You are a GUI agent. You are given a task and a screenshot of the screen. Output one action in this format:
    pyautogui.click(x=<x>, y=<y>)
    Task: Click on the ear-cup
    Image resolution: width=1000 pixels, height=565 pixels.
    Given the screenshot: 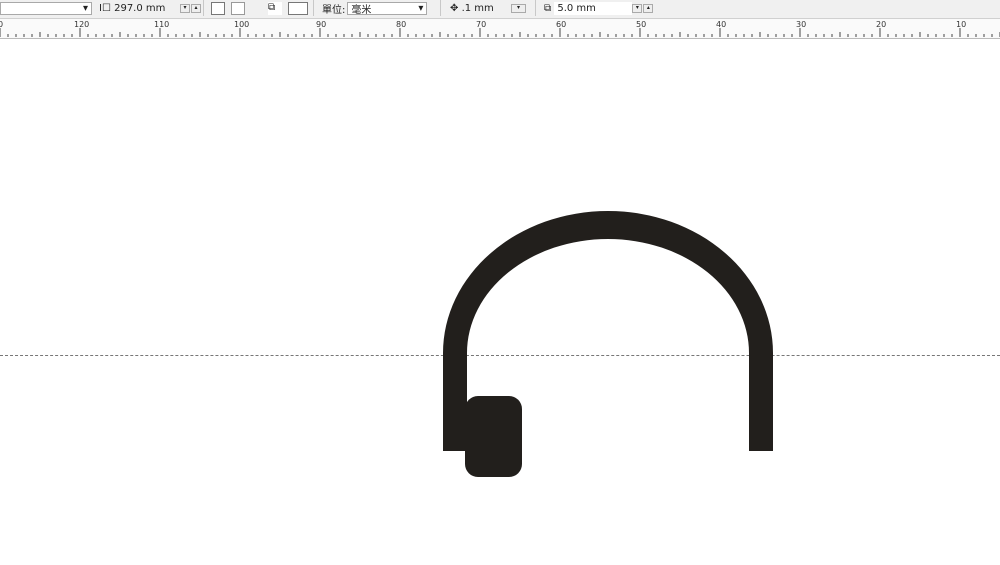 What is the action you would take?
    pyautogui.click(x=493, y=436)
    